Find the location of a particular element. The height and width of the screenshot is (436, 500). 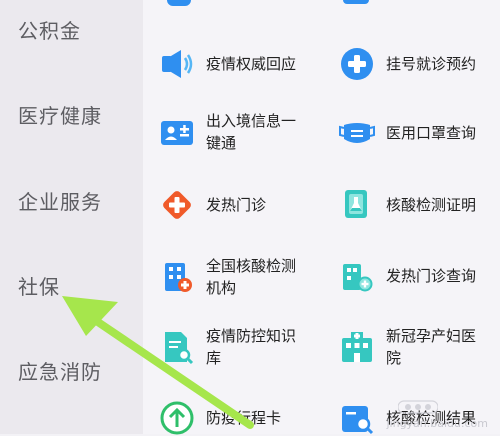

mask-icon is located at coordinates (357, 133).